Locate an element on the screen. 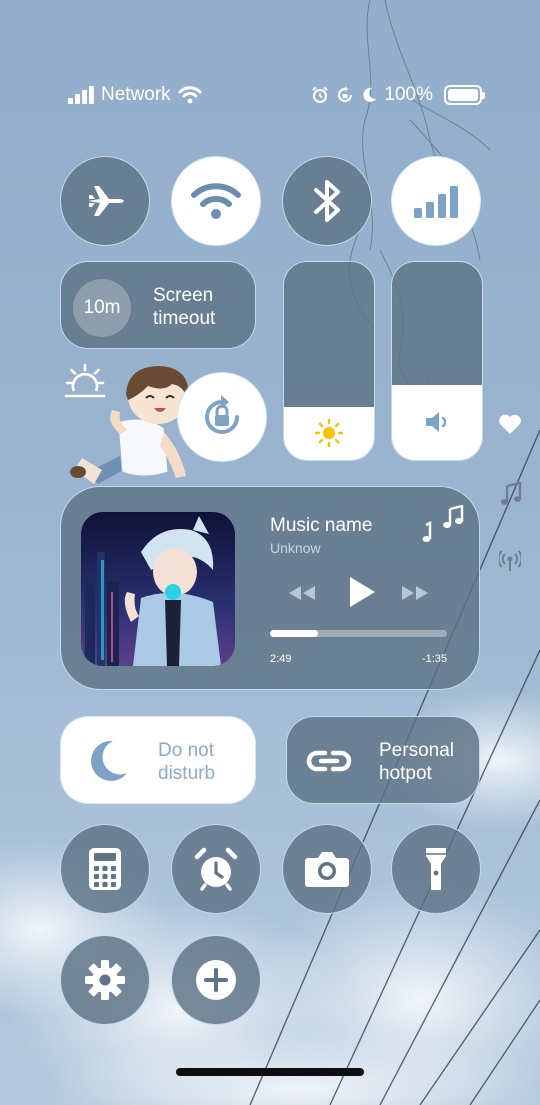 This screenshot has height=1105, width=540. airplane-mode-toggle is located at coordinates (105, 201).